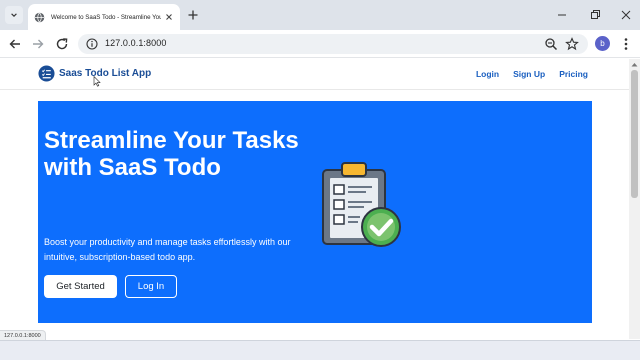 This screenshot has width=640, height=360. Describe the element at coordinates (333, 44) in the screenshot. I see `address-bar: 127.0.0.1:8000` at that location.